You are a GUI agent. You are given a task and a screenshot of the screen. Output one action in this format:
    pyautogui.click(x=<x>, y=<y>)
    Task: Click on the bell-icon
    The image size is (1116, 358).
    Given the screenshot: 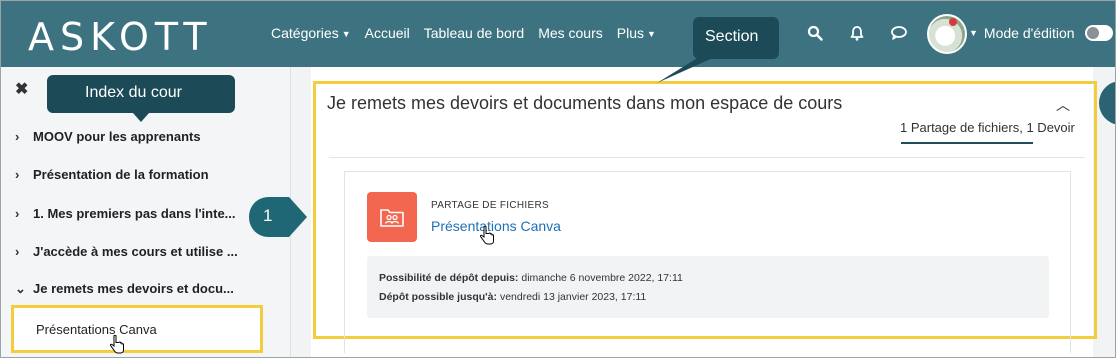 What is the action you would take?
    pyautogui.click(x=857, y=33)
    